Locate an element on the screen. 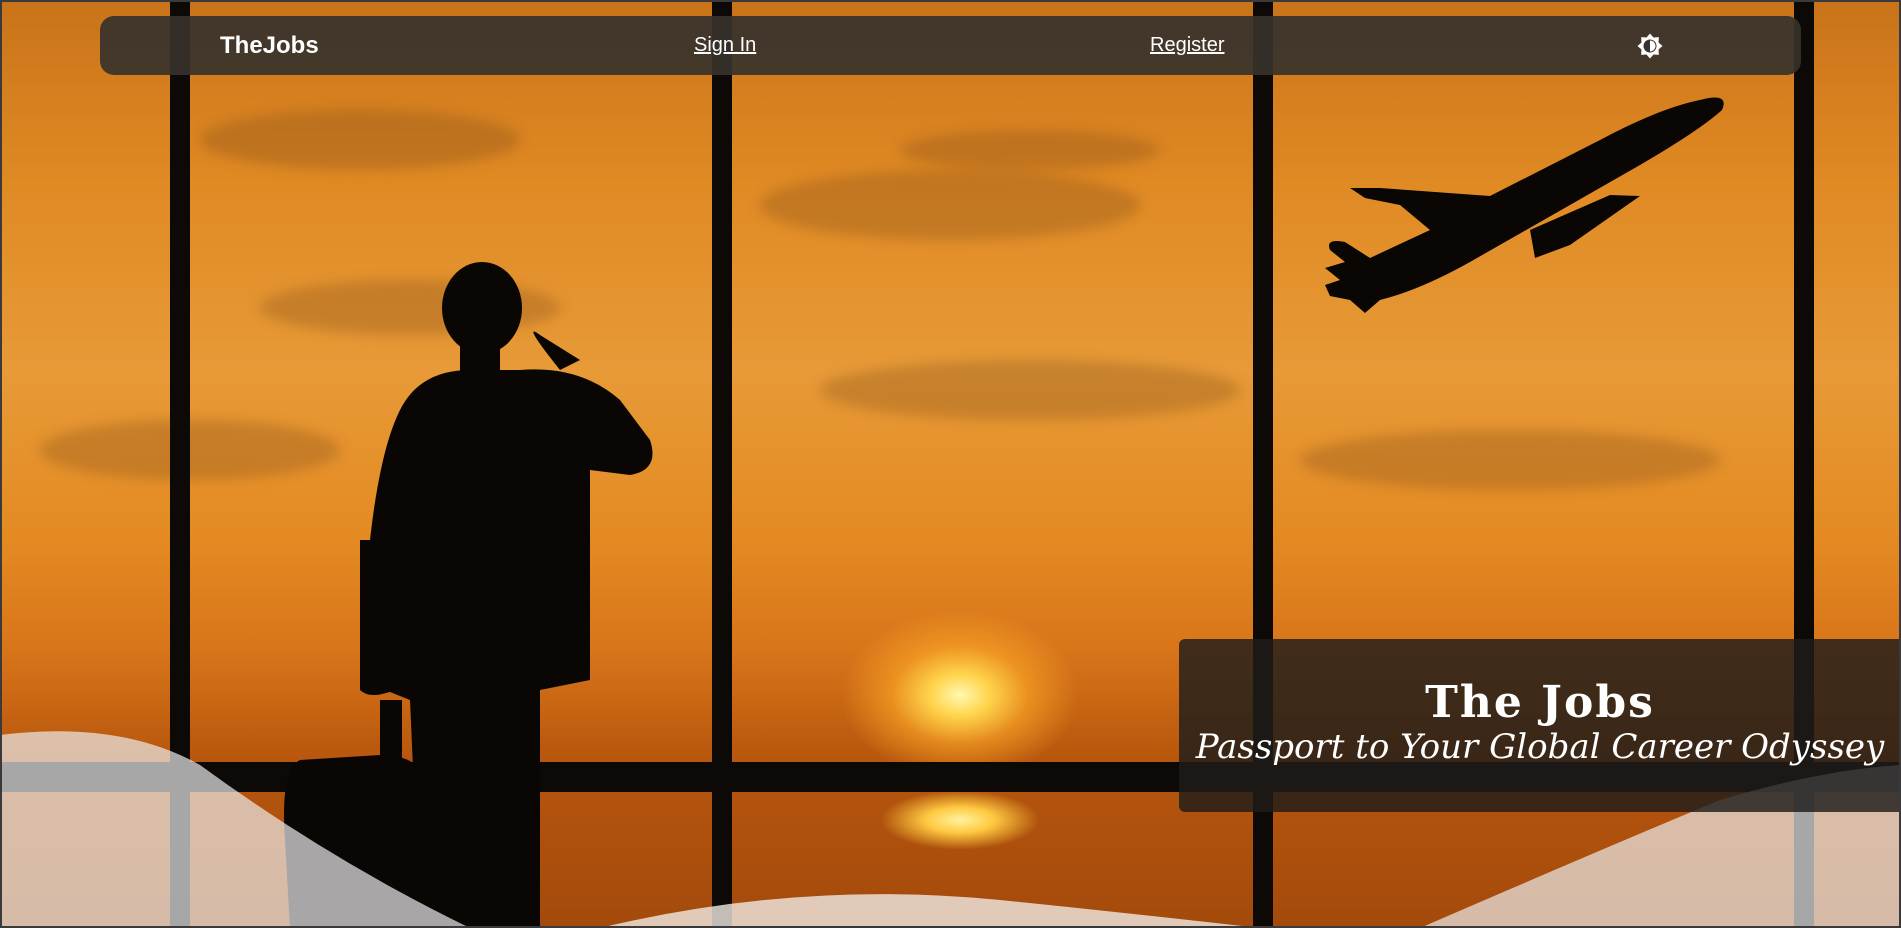 The width and height of the screenshot is (1901, 928). navbar: TheJobs Sign In Register is located at coordinates (950, 45).